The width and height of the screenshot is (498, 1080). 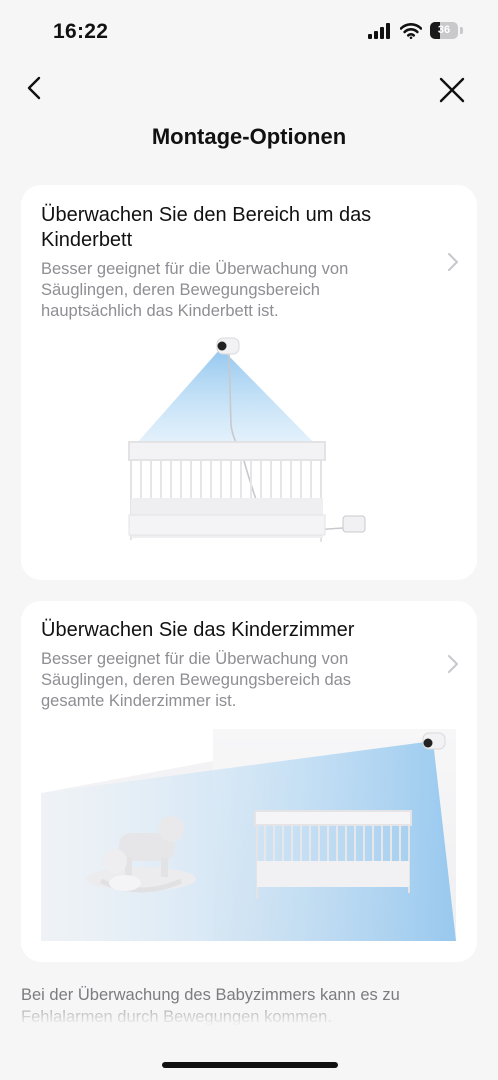 I want to click on status-bar: 16:22 36, so click(x=249, y=32).